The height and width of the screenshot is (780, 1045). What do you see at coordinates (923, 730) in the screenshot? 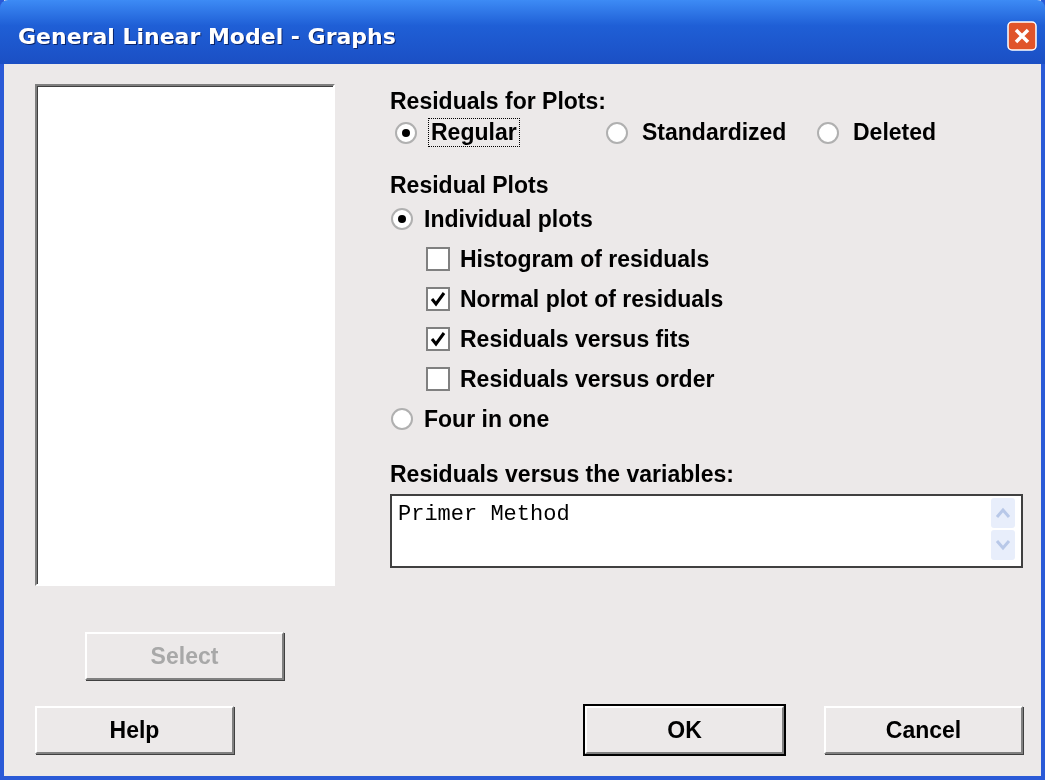
I see `dialog-button: Cancel` at bounding box center [923, 730].